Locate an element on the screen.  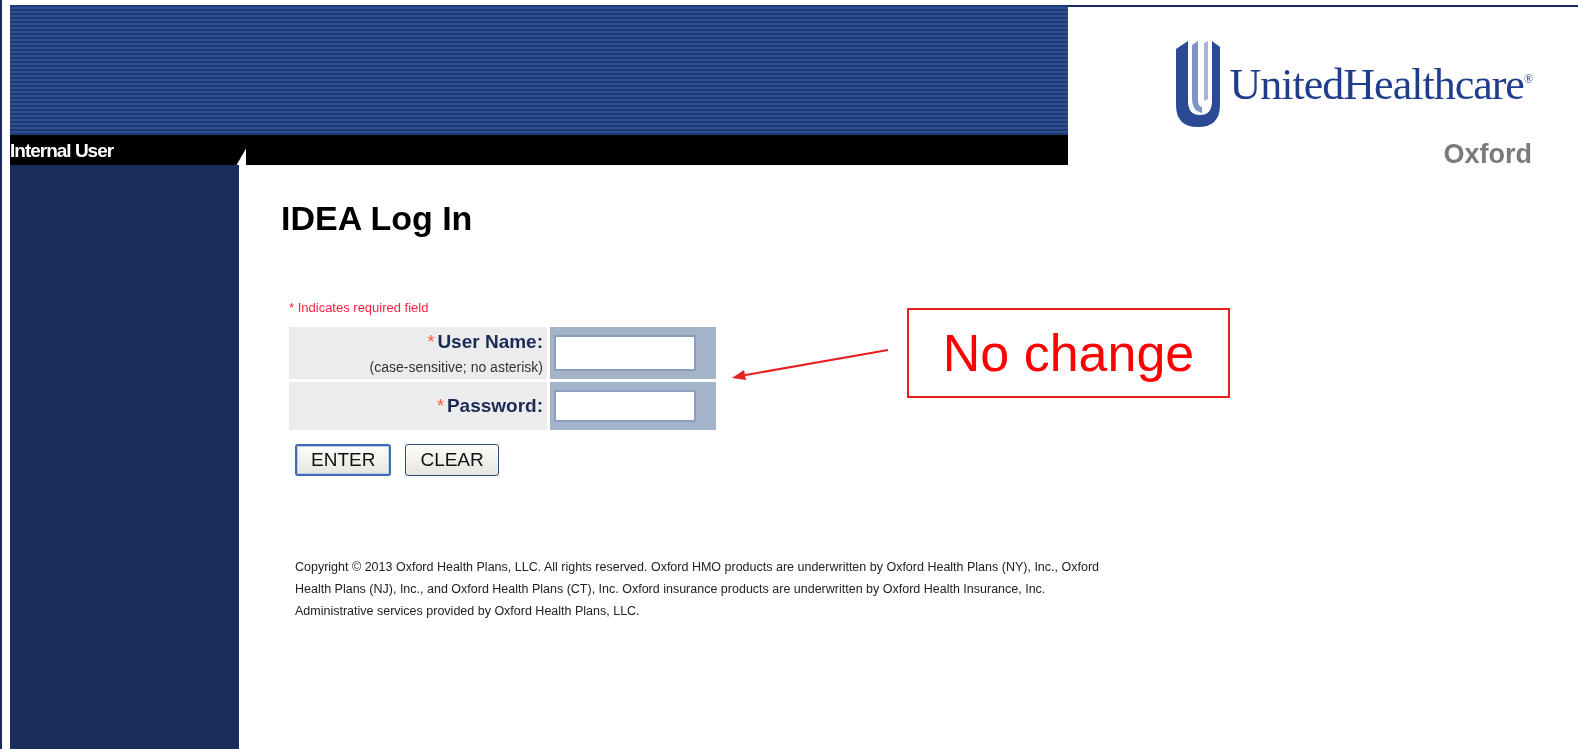
annotation-text: No change is located at coordinates (1068, 353).